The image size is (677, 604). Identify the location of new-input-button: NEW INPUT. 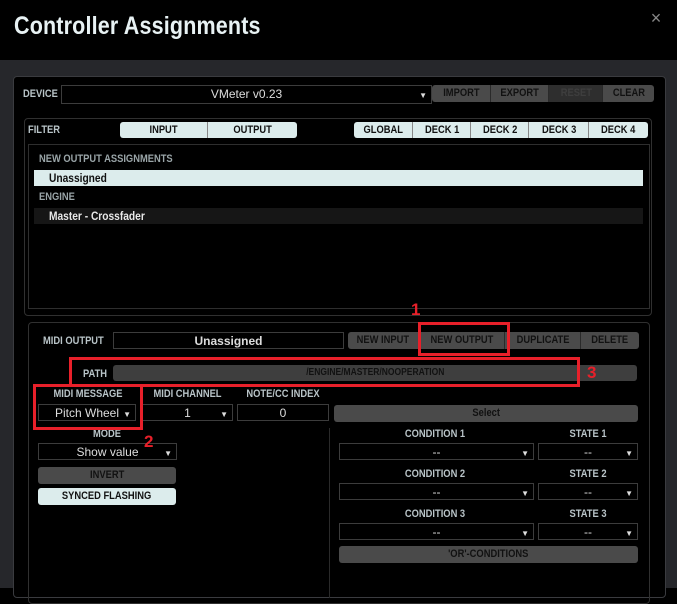
(383, 340).